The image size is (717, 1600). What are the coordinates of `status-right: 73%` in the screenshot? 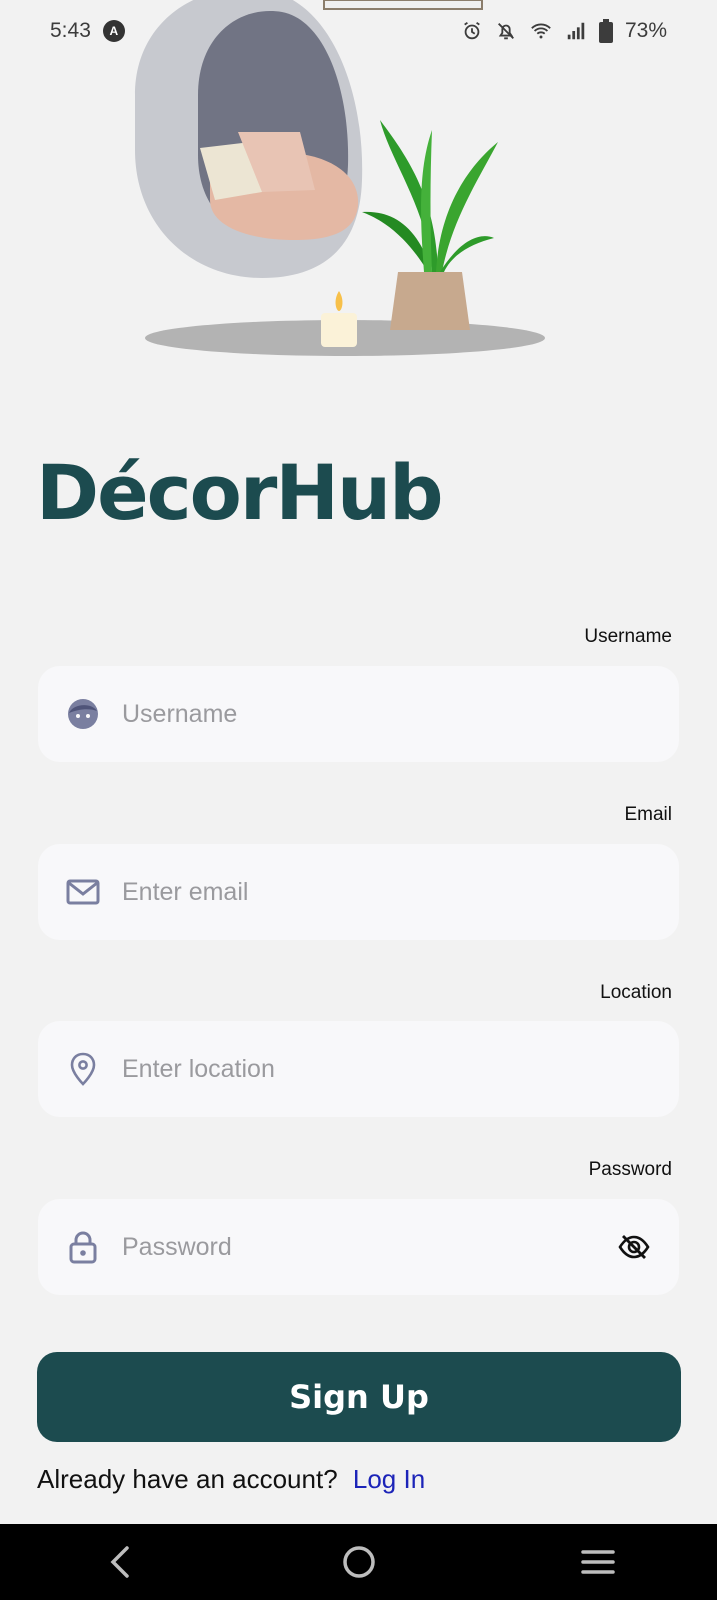 It's located at (564, 31).